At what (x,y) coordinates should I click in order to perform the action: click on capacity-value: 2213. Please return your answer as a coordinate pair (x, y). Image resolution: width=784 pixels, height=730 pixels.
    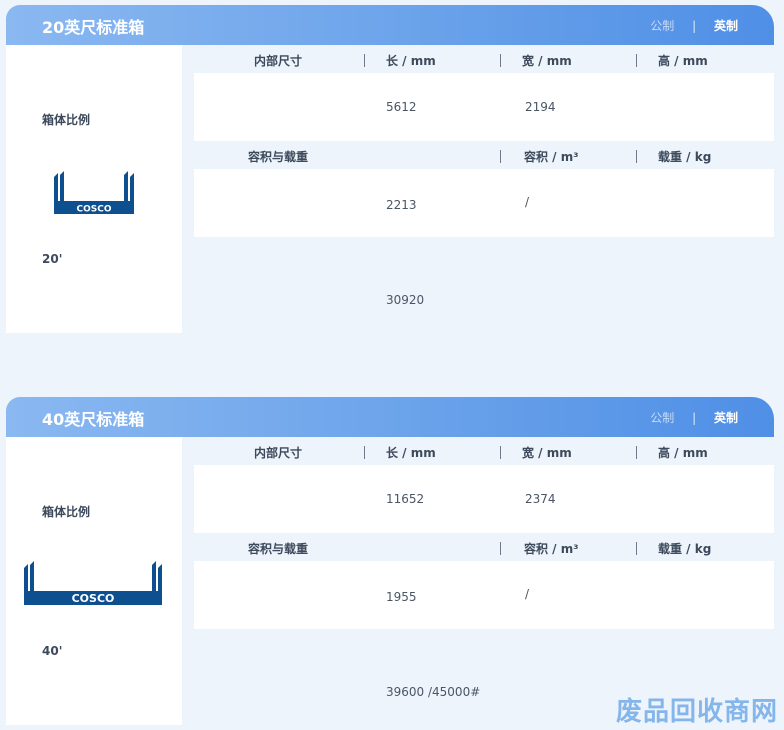
    Looking at the image, I should click on (401, 205).